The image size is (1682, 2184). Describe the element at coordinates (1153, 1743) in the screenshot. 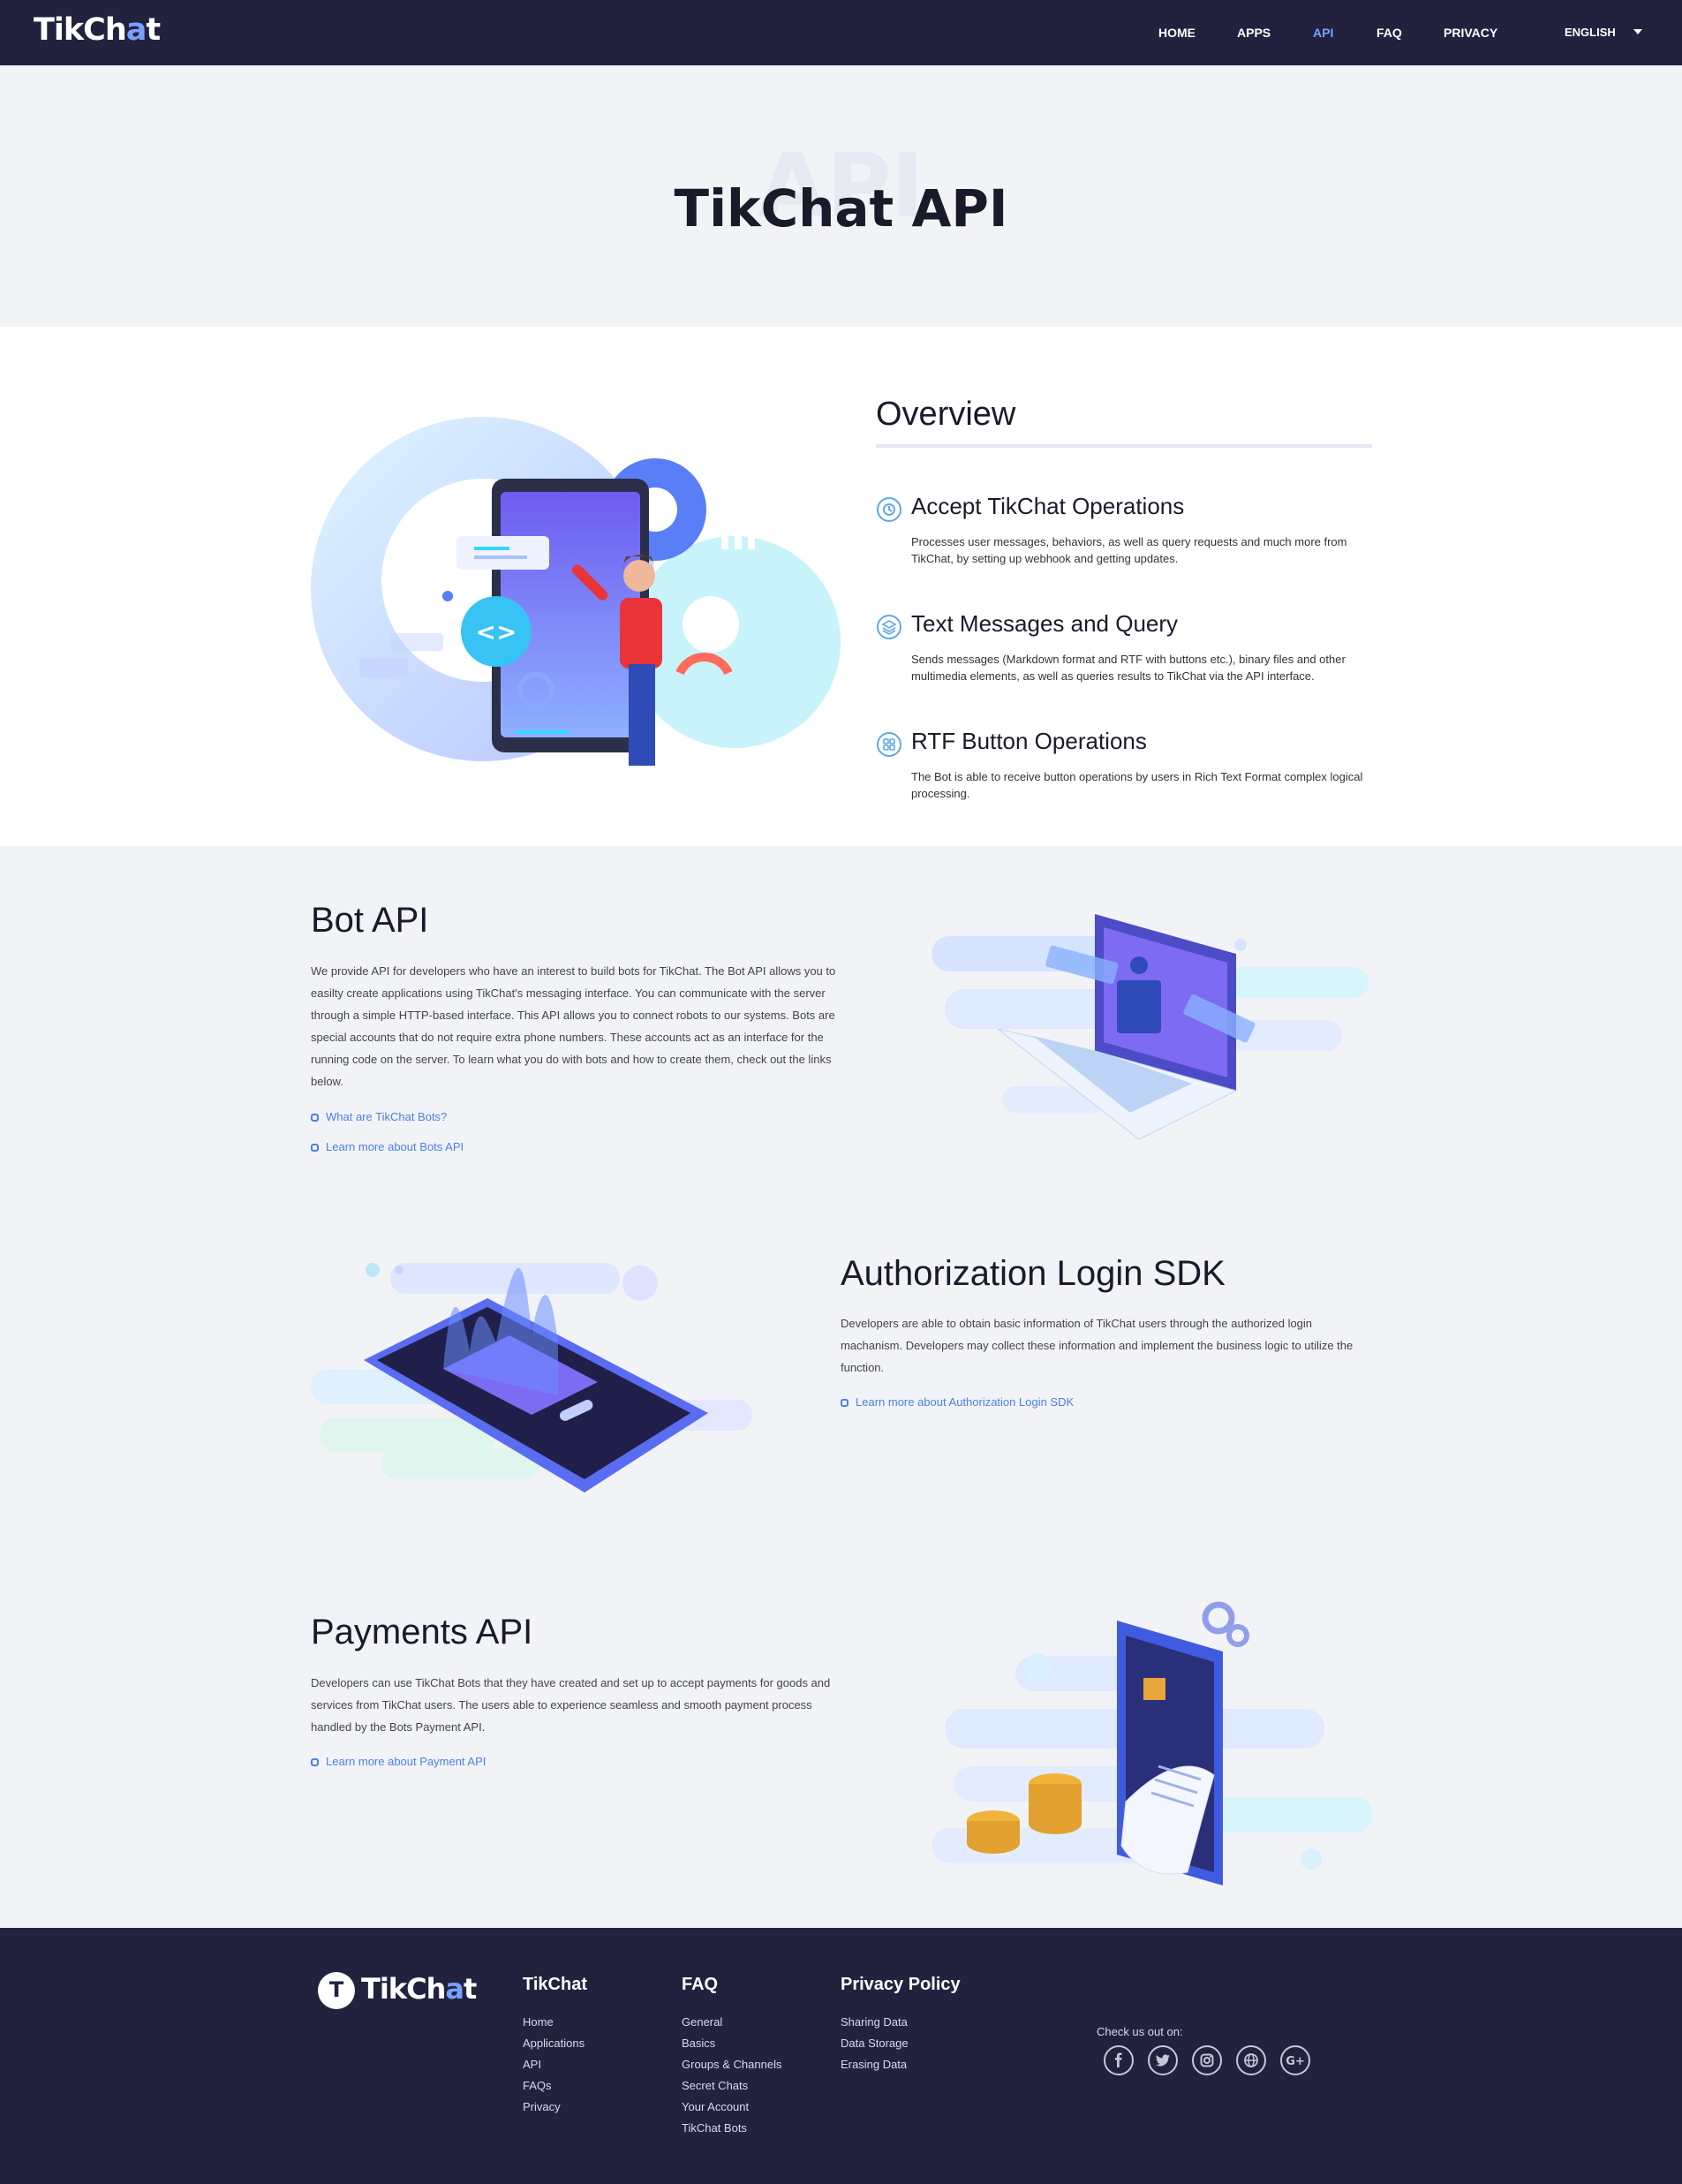

I see `payment-phone-illustration` at that location.